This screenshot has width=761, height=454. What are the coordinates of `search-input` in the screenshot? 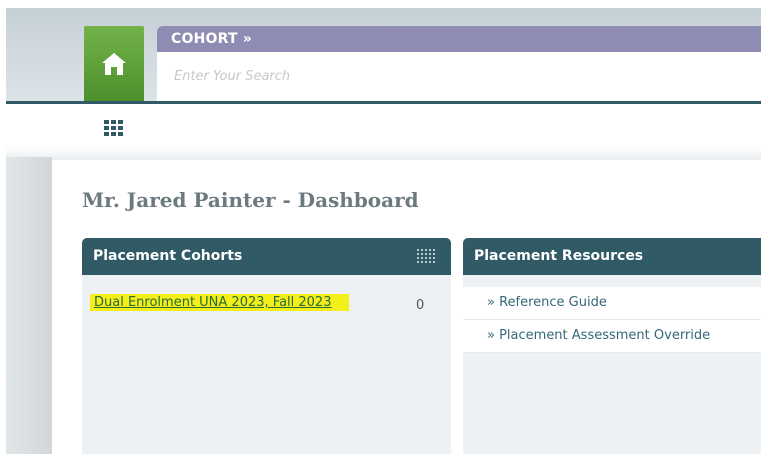 It's located at (459, 76).